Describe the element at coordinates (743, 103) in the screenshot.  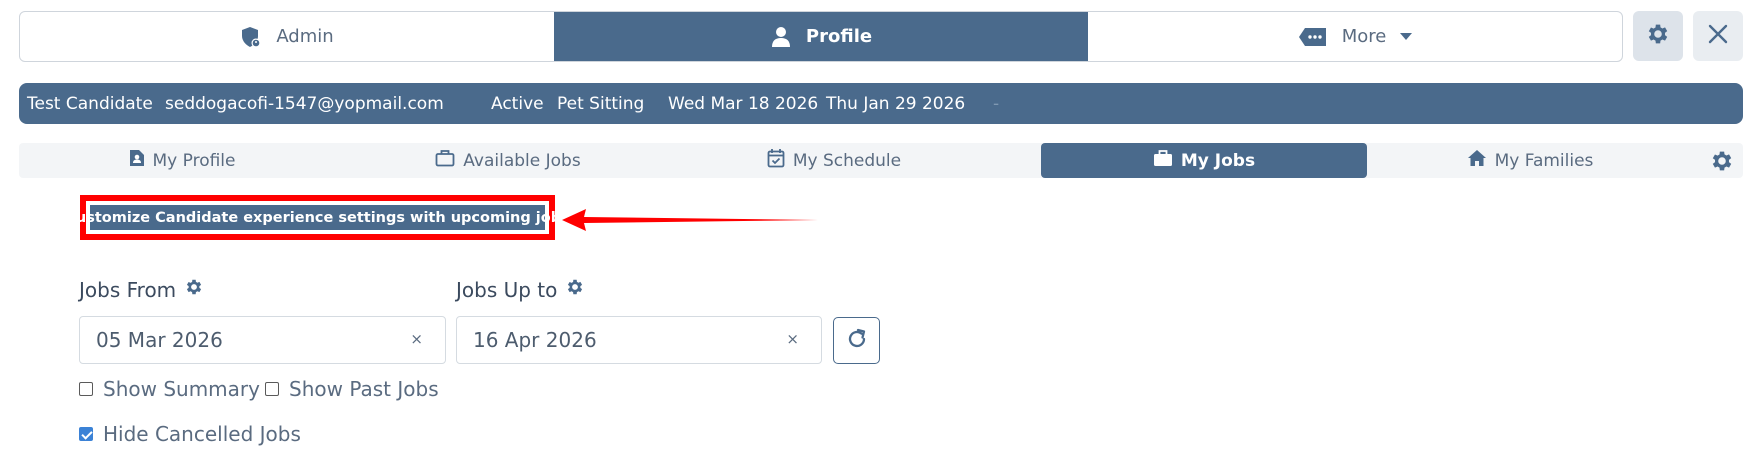
I see `candidate-date-1: Wed Mar 18 2026` at that location.